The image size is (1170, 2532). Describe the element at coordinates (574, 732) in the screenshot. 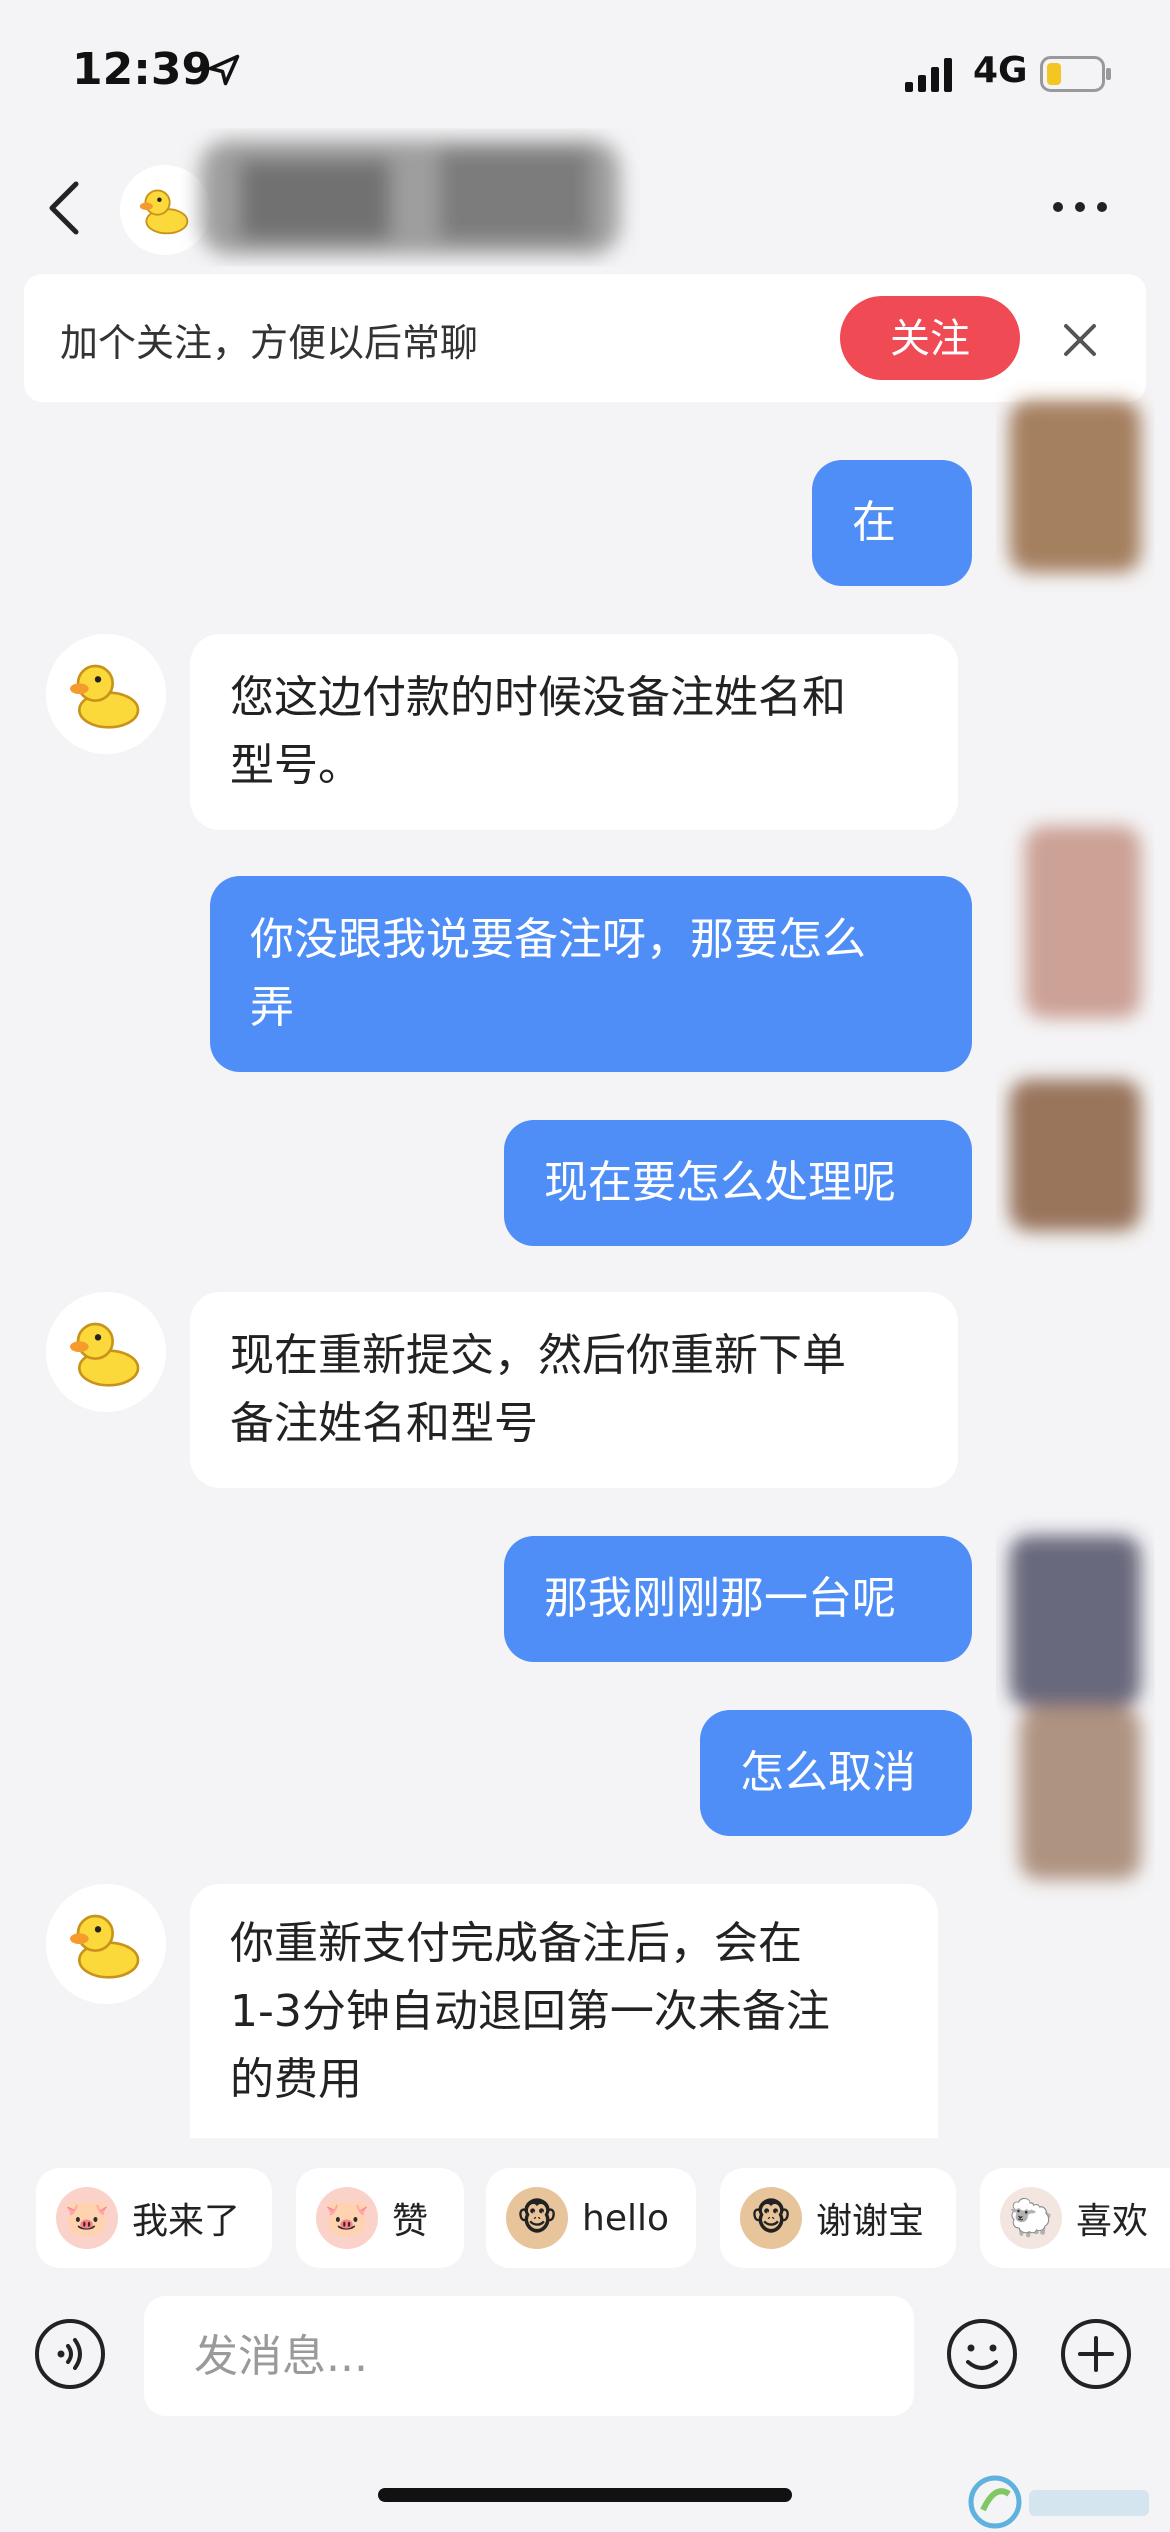

I see `message-bubble-received: 您这边付款的时候没备注姓名和 型号。` at that location.